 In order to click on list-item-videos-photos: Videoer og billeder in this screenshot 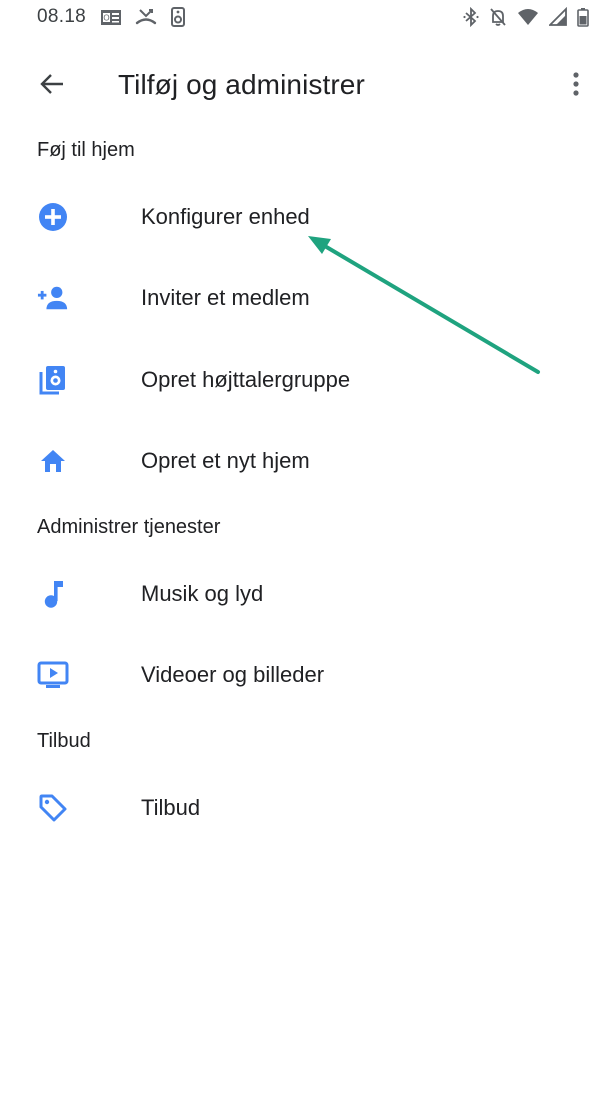, I will do `click(303, 675)`.